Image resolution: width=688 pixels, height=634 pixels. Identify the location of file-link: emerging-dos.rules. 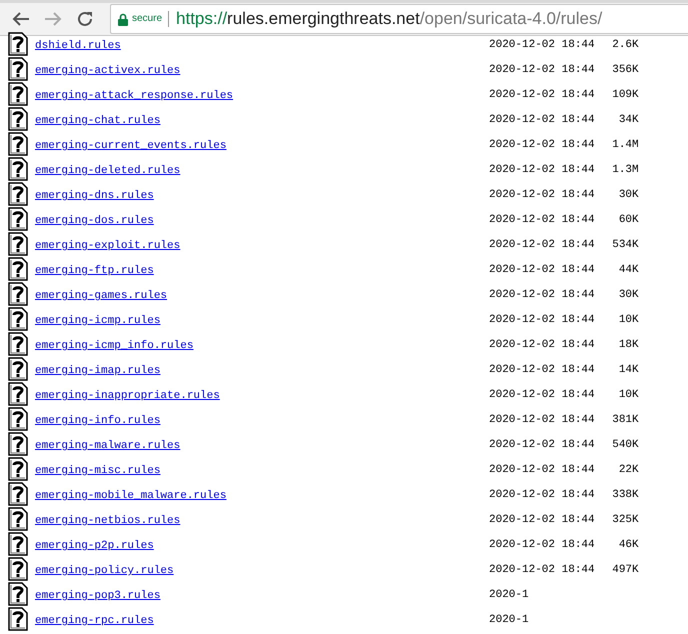
(262, 218).